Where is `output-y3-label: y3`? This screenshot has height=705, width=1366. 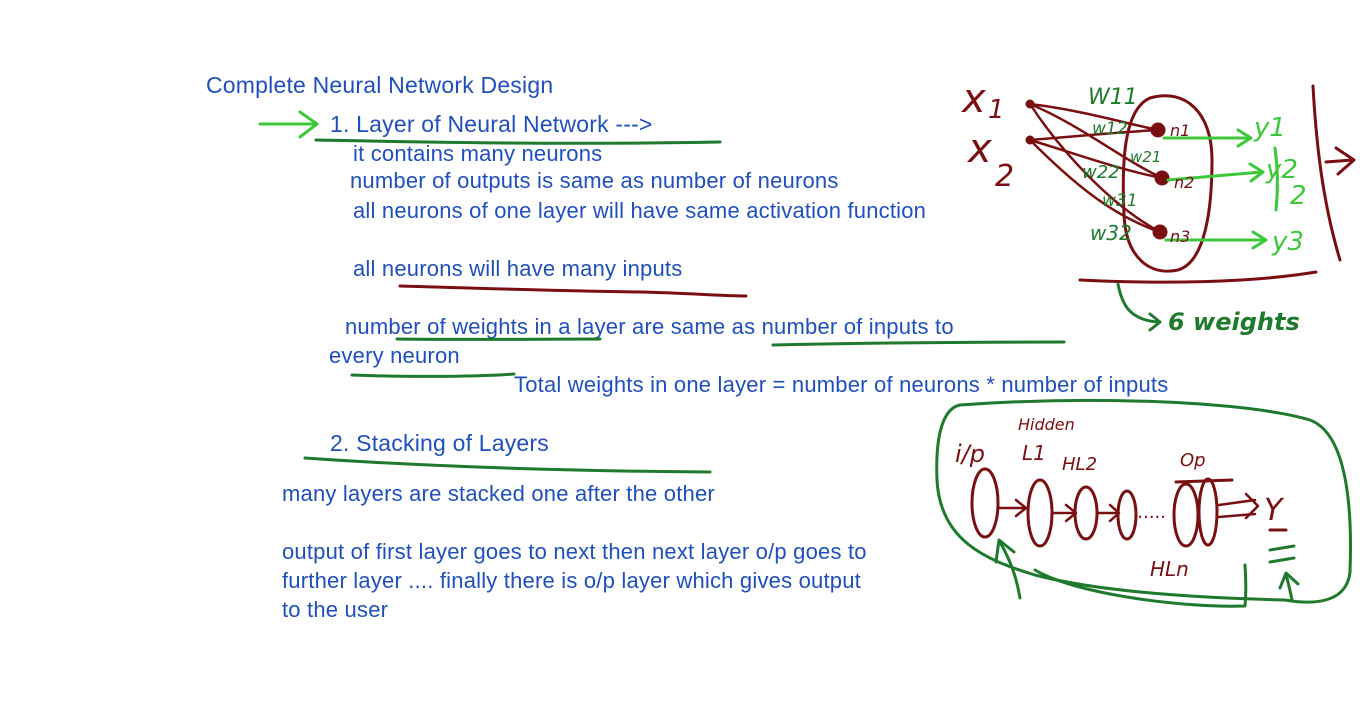 output-y3-label: y3 is located at coordinates (1287, 242).